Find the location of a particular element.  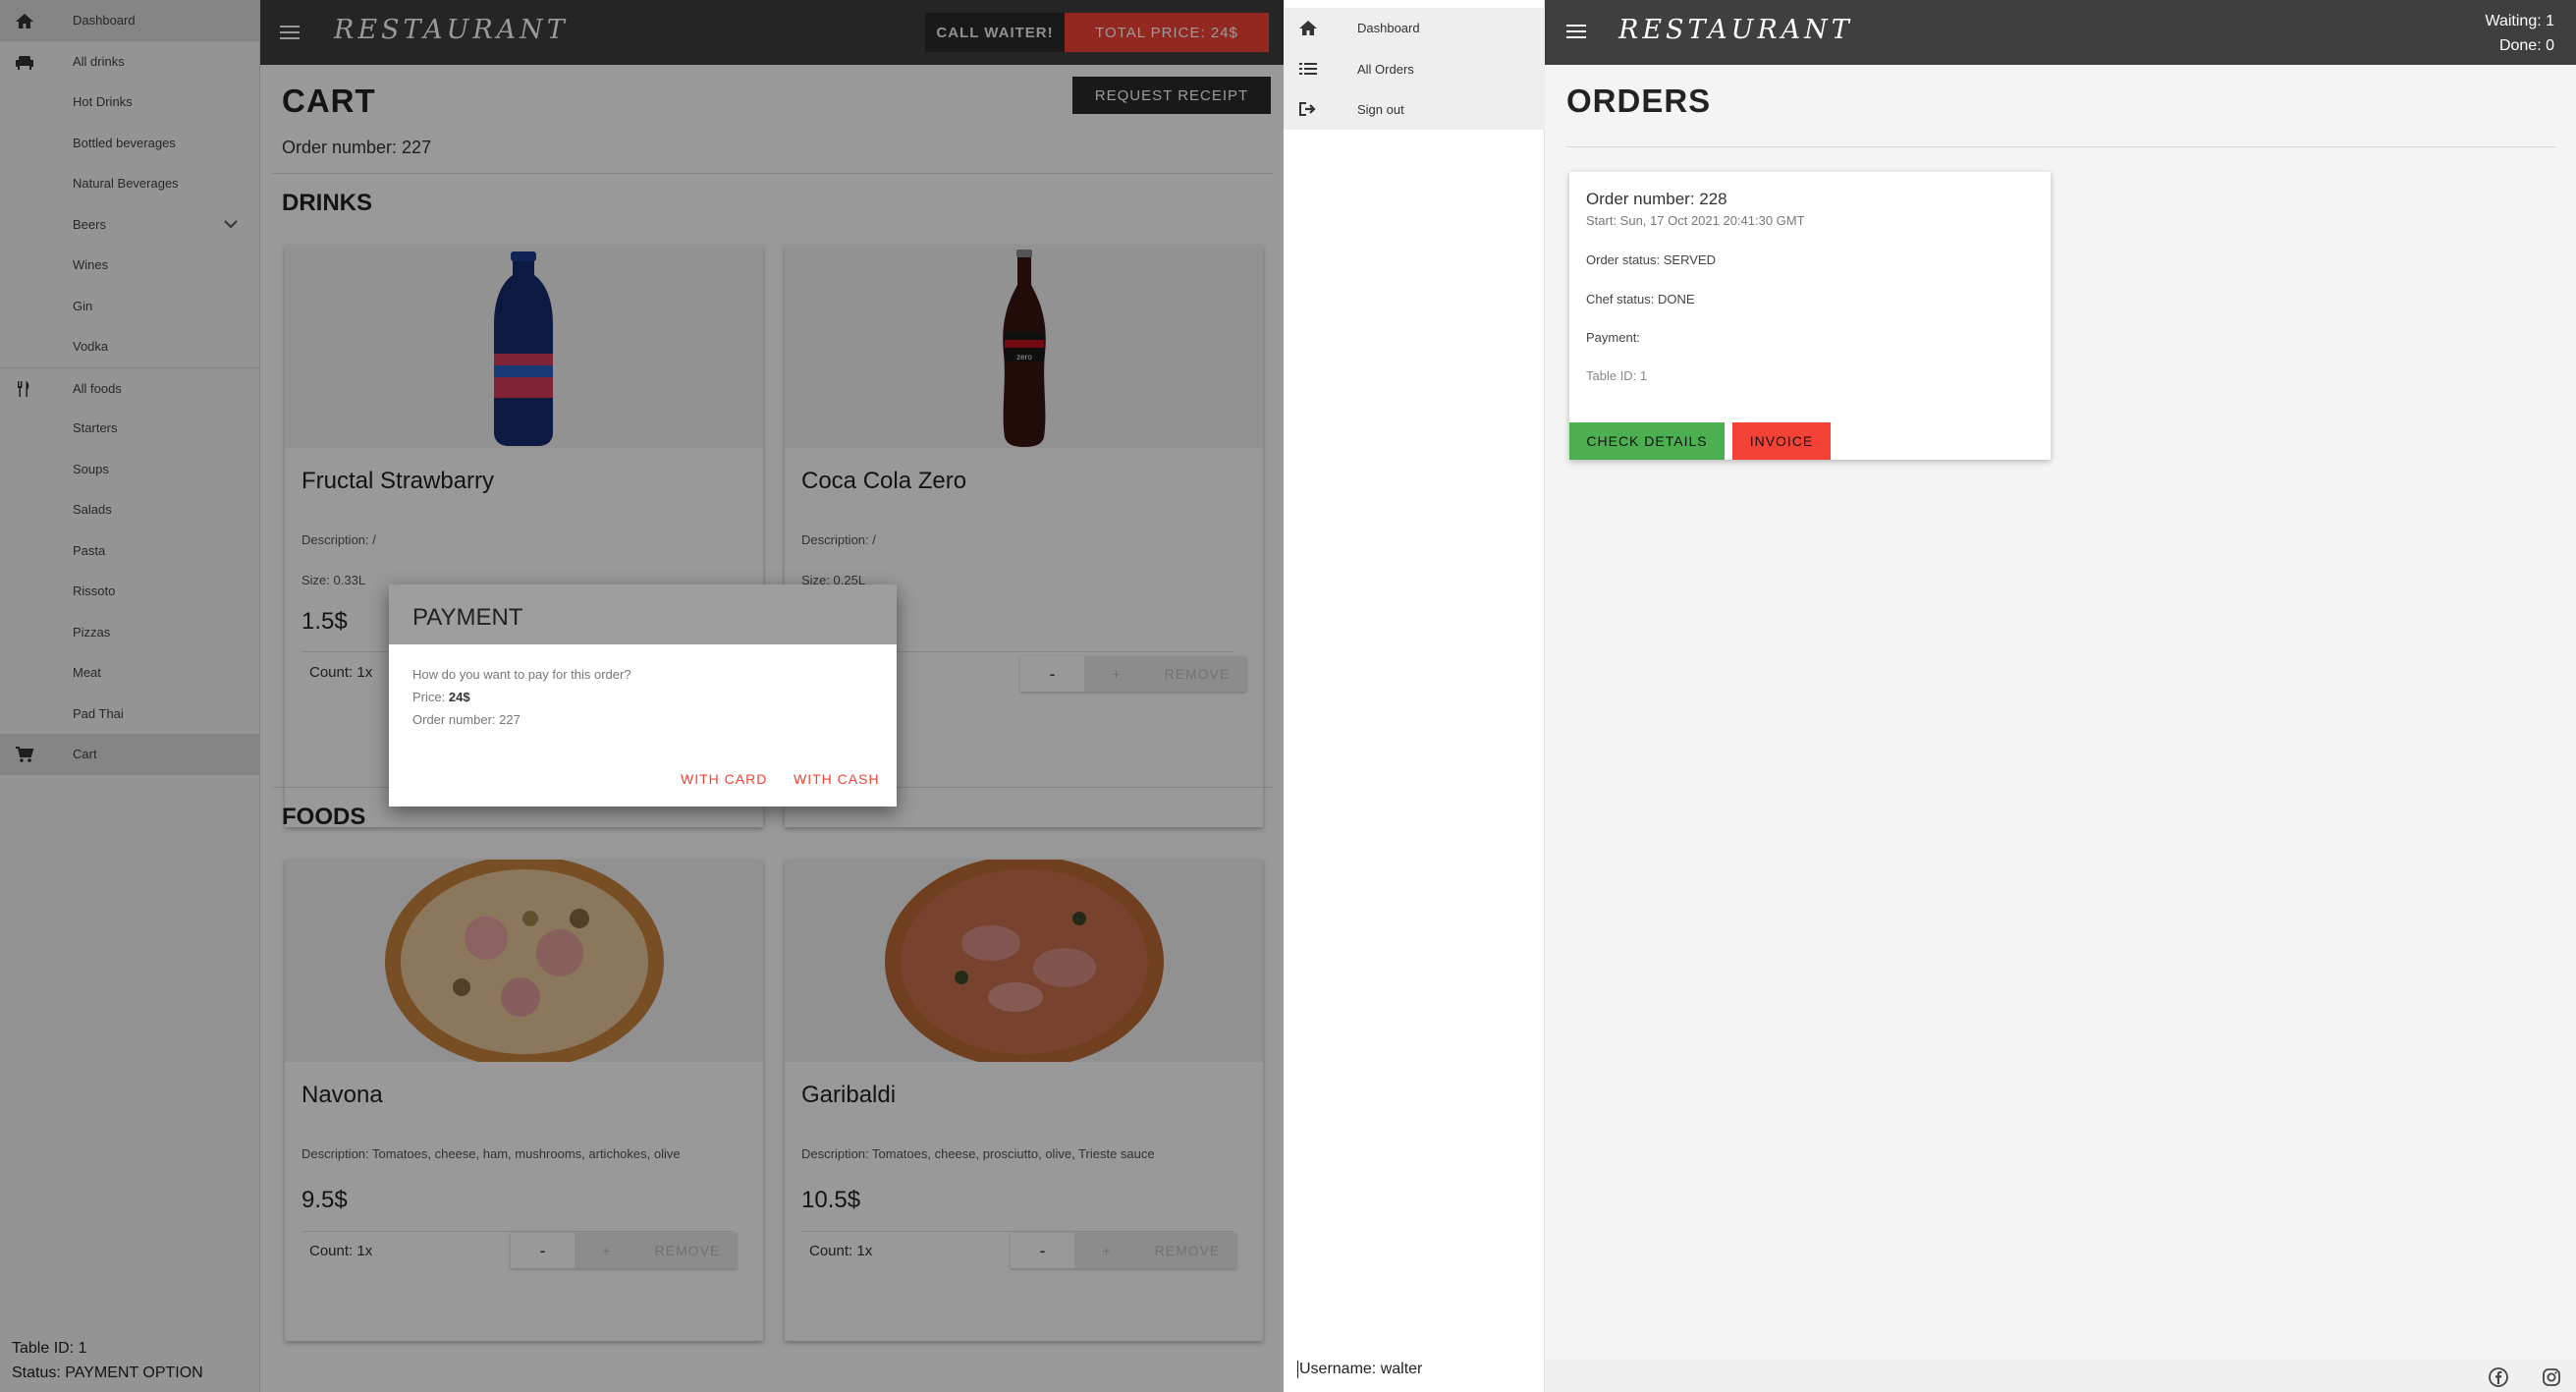

price-value: 24$ is located at coordinates (459, 697).